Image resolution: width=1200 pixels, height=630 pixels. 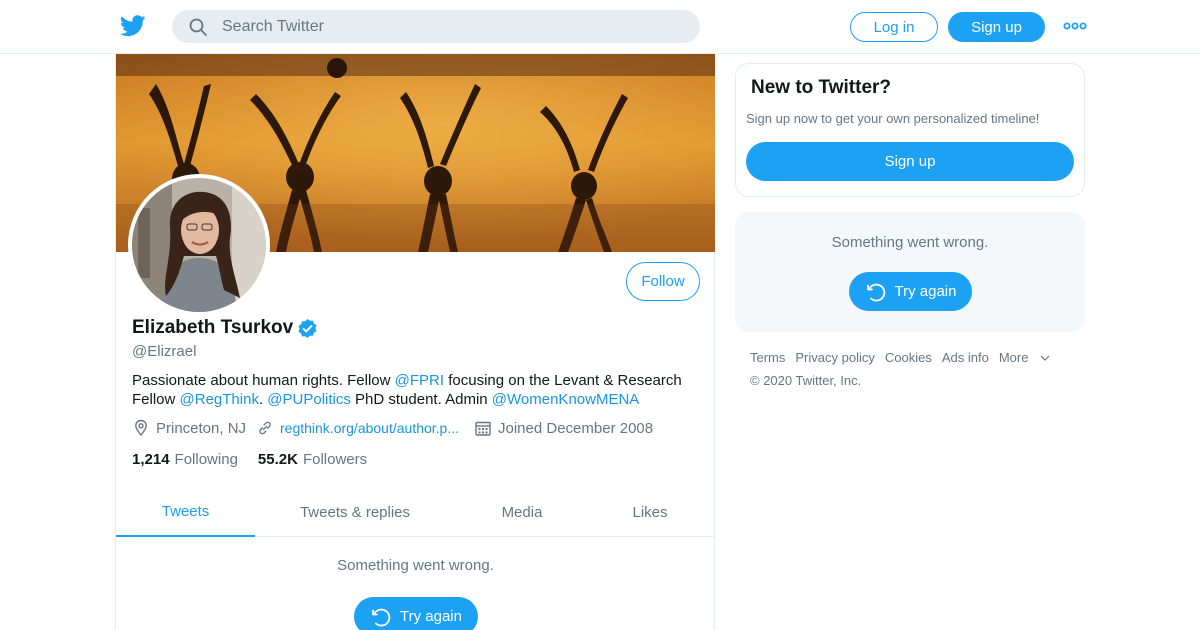 I want to click on profile-name: Elizabeth Tsurkov, so click(x=213, y=327).